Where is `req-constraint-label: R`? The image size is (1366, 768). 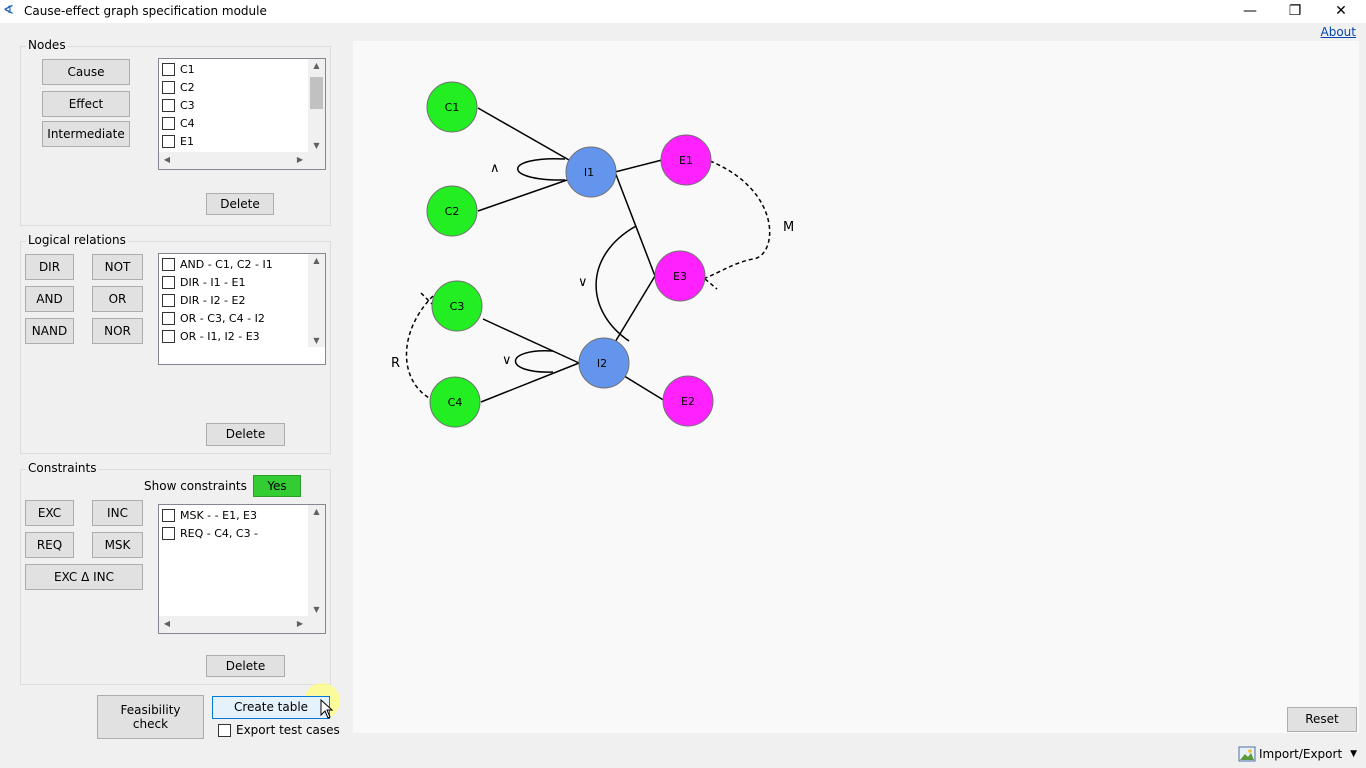 req-constraint-label: R is located at coordinates (395, 363).